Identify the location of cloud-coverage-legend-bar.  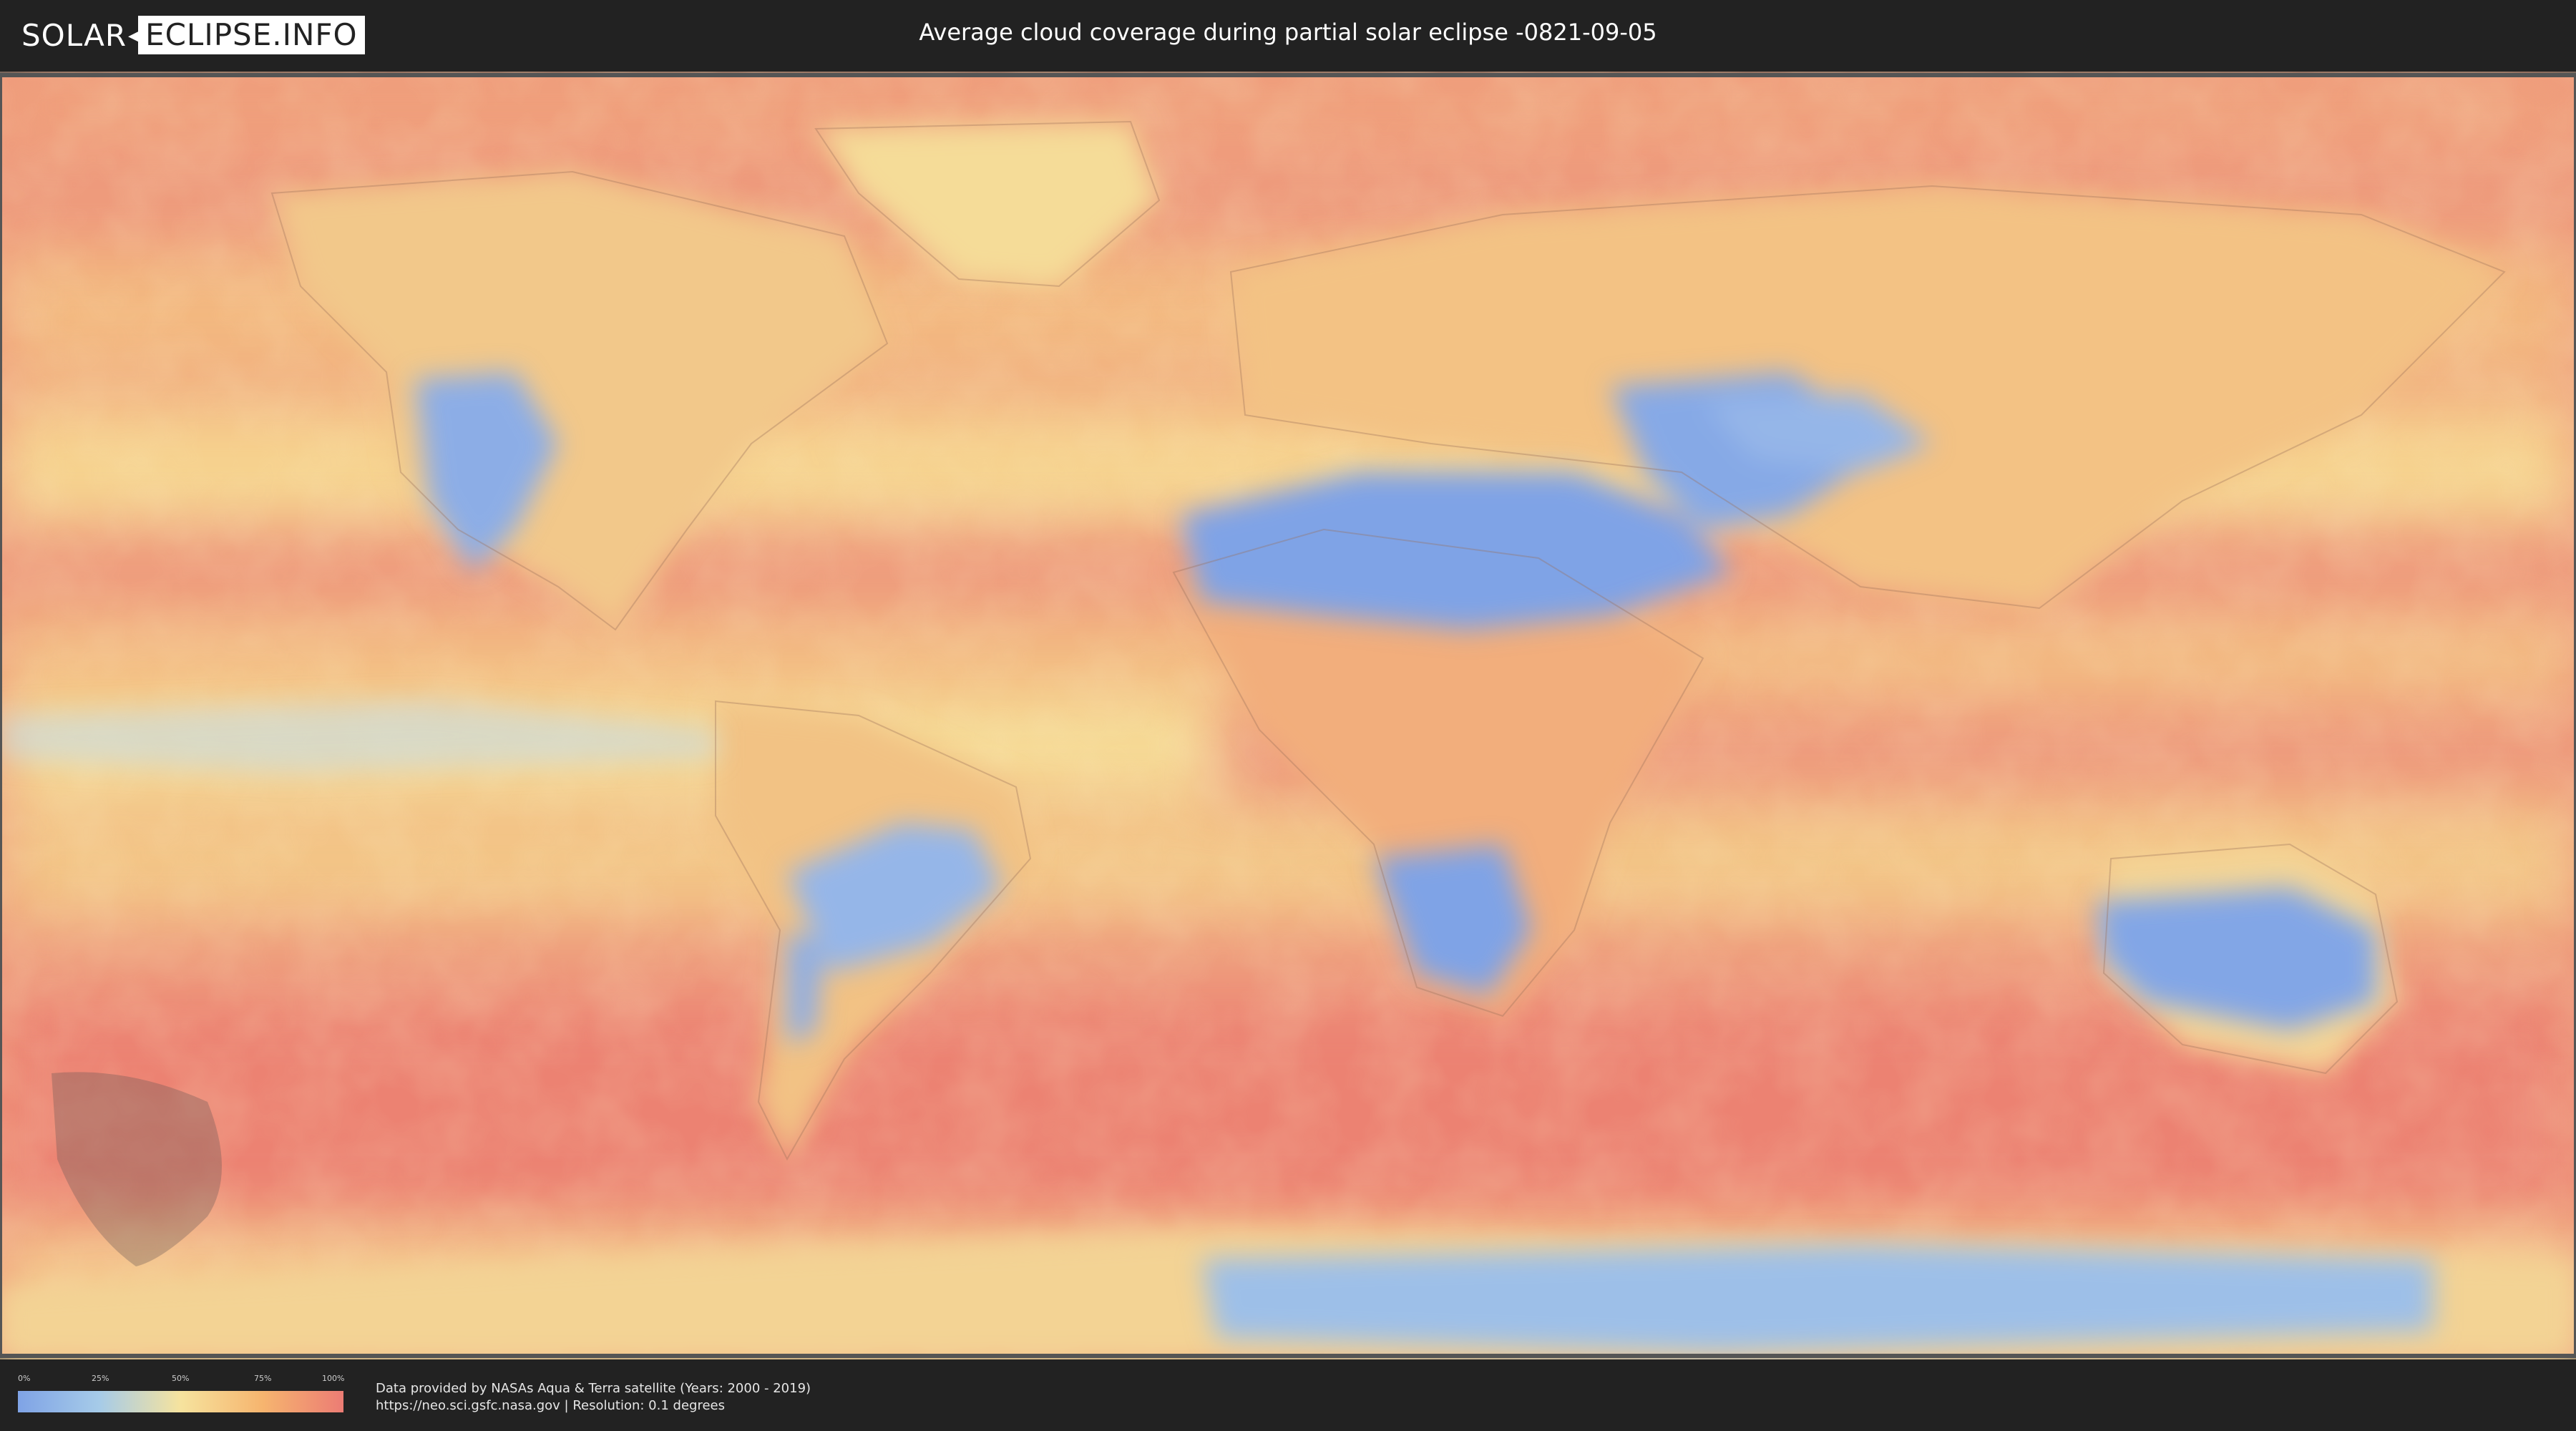
(180, 1402).